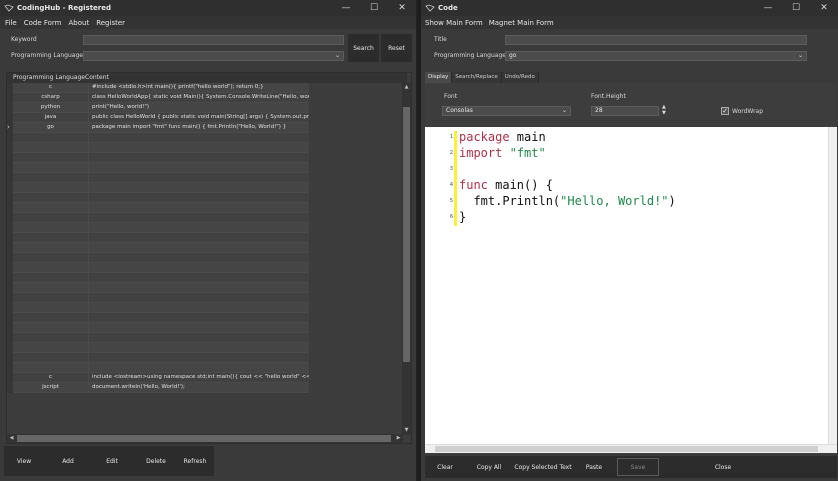  I want to click on scroll-up-icon: ▲, so click(406, 87).